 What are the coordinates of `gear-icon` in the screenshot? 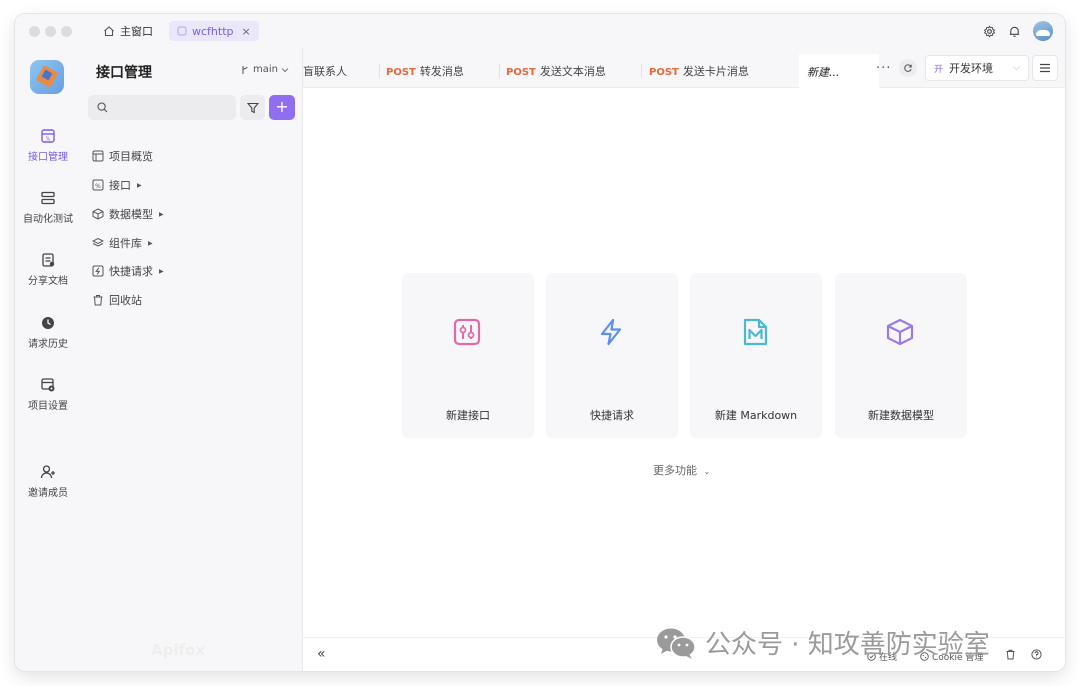 It's located at (989, 31).